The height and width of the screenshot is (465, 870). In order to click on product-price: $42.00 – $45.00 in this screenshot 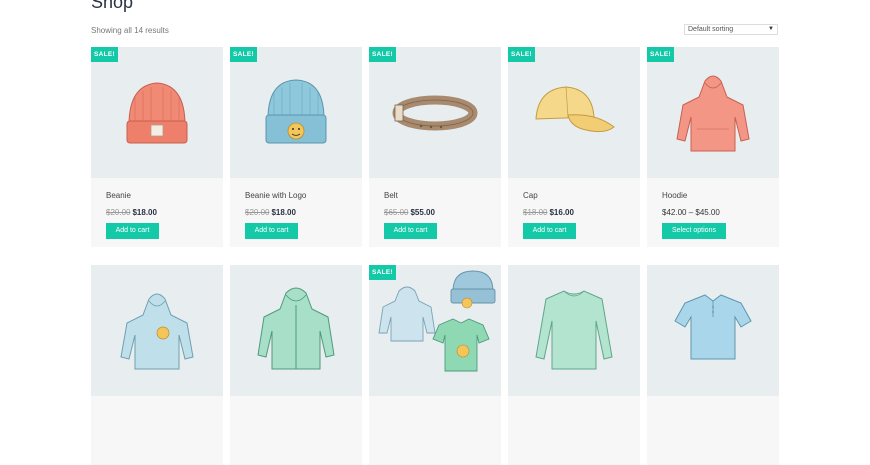, I will do `click(691, 212)`.